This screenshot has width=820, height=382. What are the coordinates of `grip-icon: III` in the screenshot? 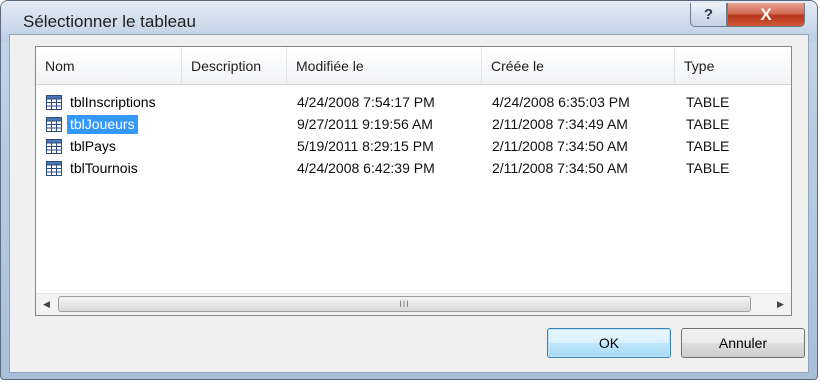 It's located at (404, 304).